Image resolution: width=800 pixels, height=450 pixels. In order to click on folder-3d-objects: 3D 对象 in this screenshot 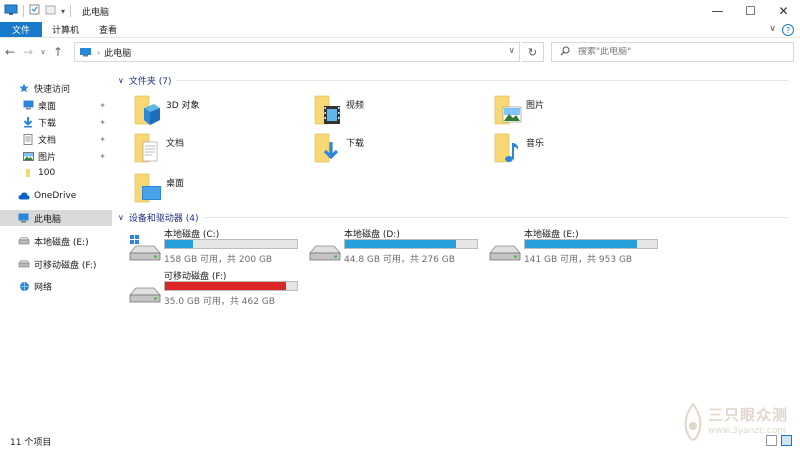, I will do `click(217, 113)`.